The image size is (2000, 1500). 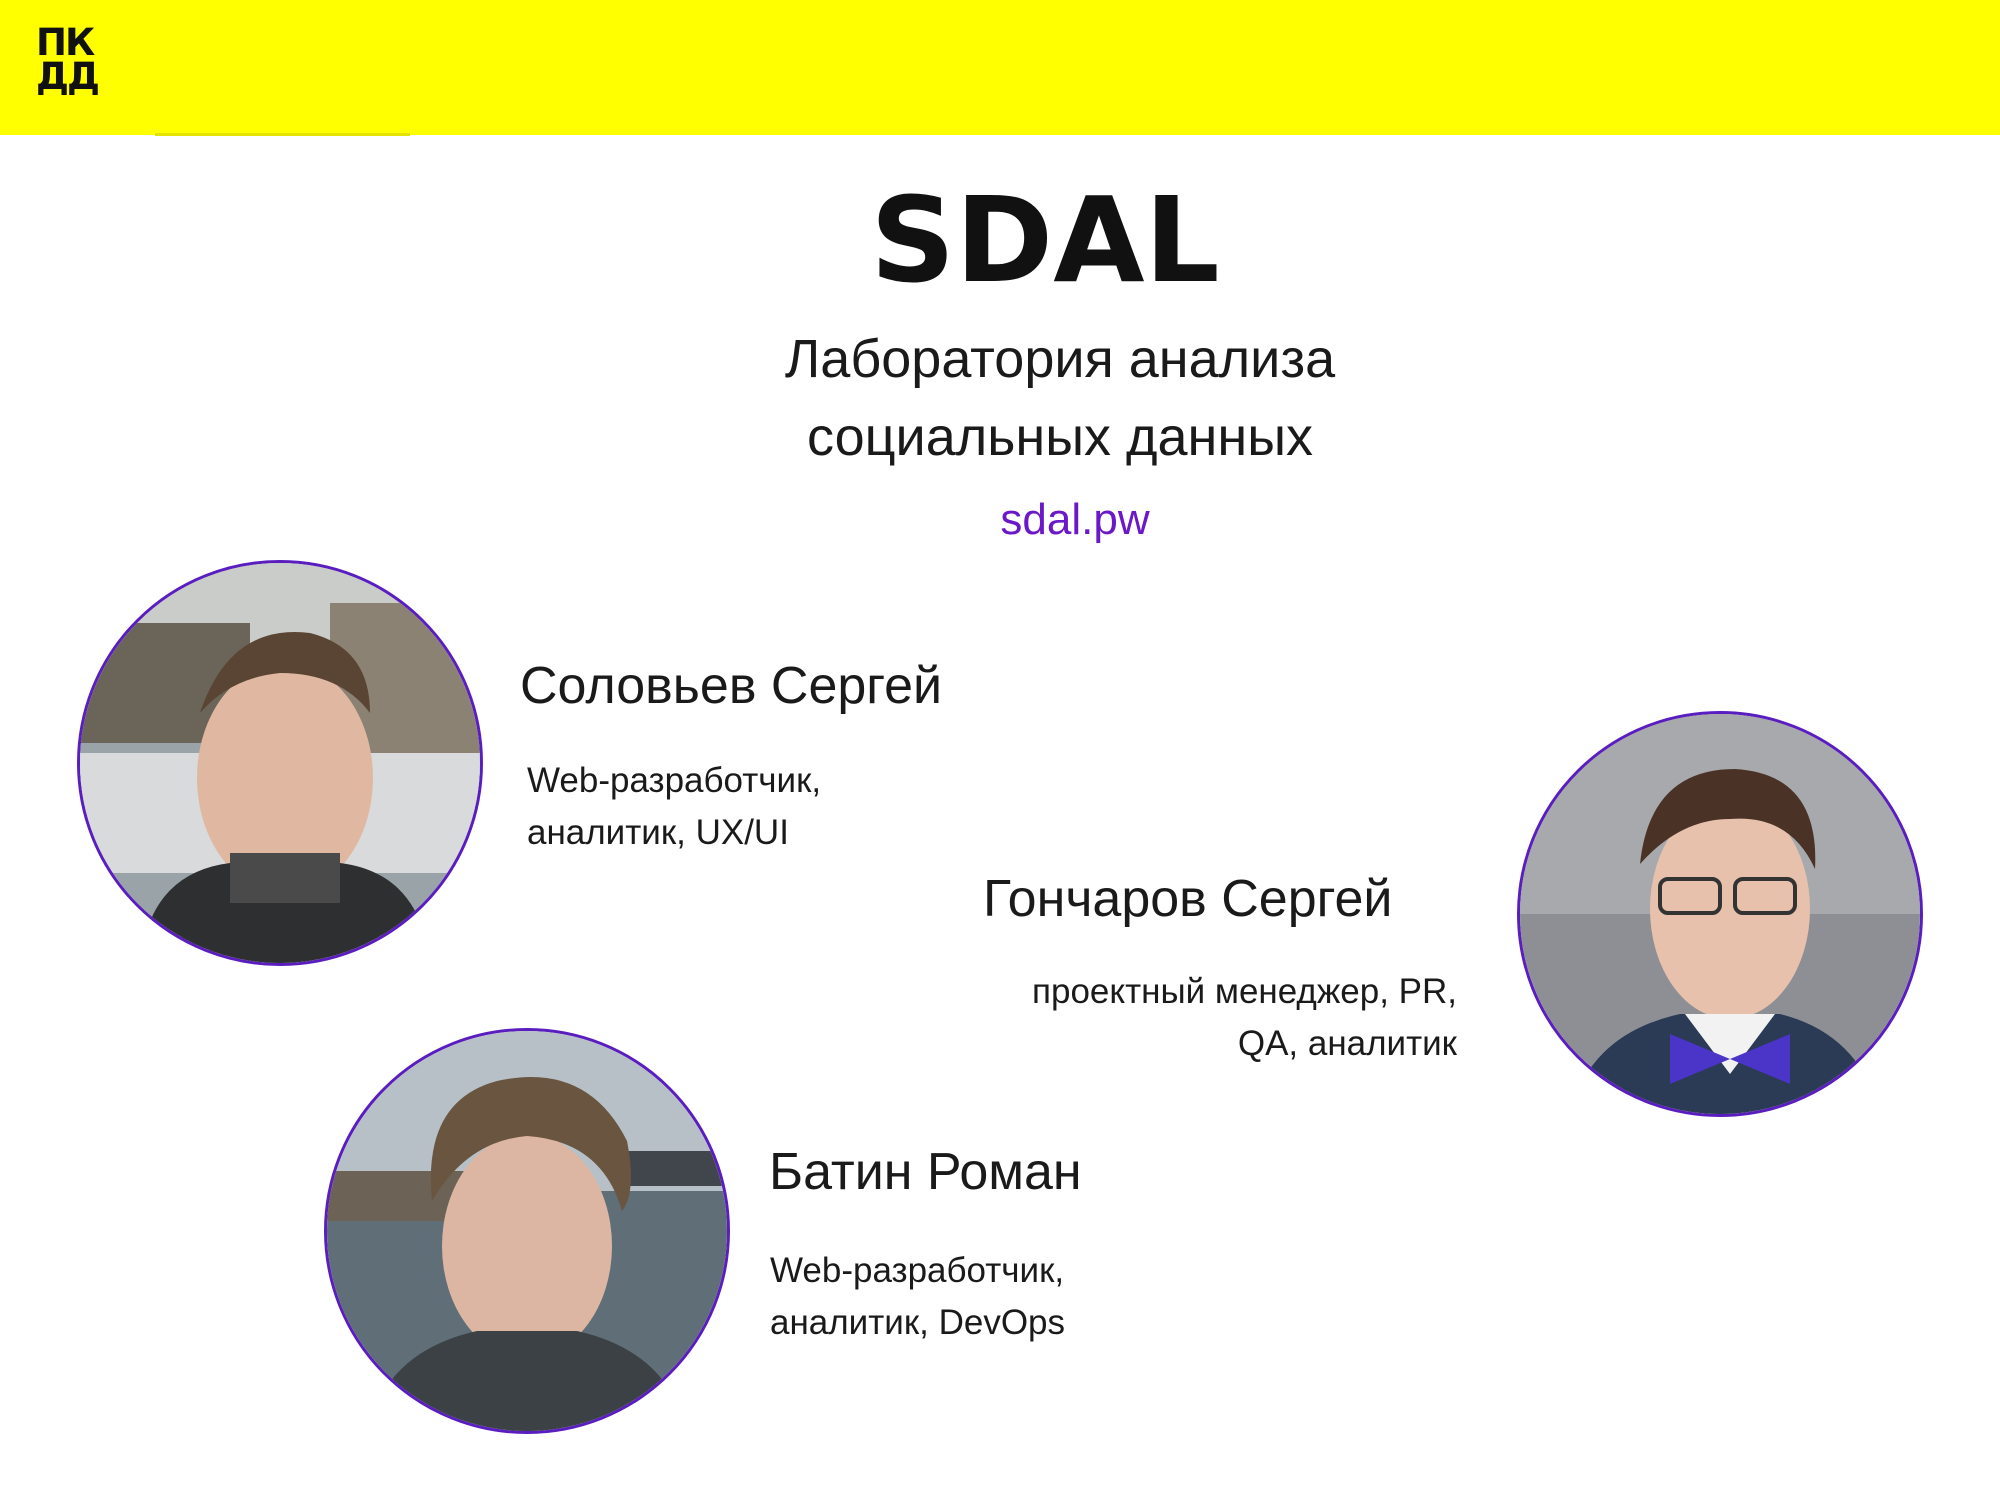 I want to click on member-3-role-line-1: Web-разработчик,, so click(x=917, y=1270).